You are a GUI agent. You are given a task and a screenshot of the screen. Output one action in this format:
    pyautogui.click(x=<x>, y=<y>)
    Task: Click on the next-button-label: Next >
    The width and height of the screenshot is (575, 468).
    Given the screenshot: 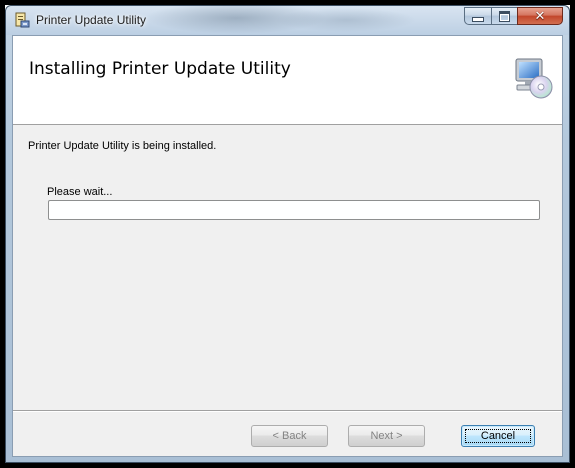 What is the action you would take?
    pyautogui.click(x=386, y=436)
    